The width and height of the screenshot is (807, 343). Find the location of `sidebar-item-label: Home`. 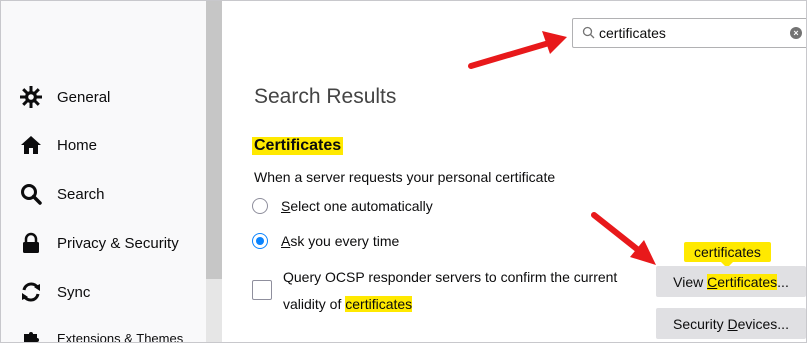

sidebar-item-label: Home is located at coordinates (77, 145).